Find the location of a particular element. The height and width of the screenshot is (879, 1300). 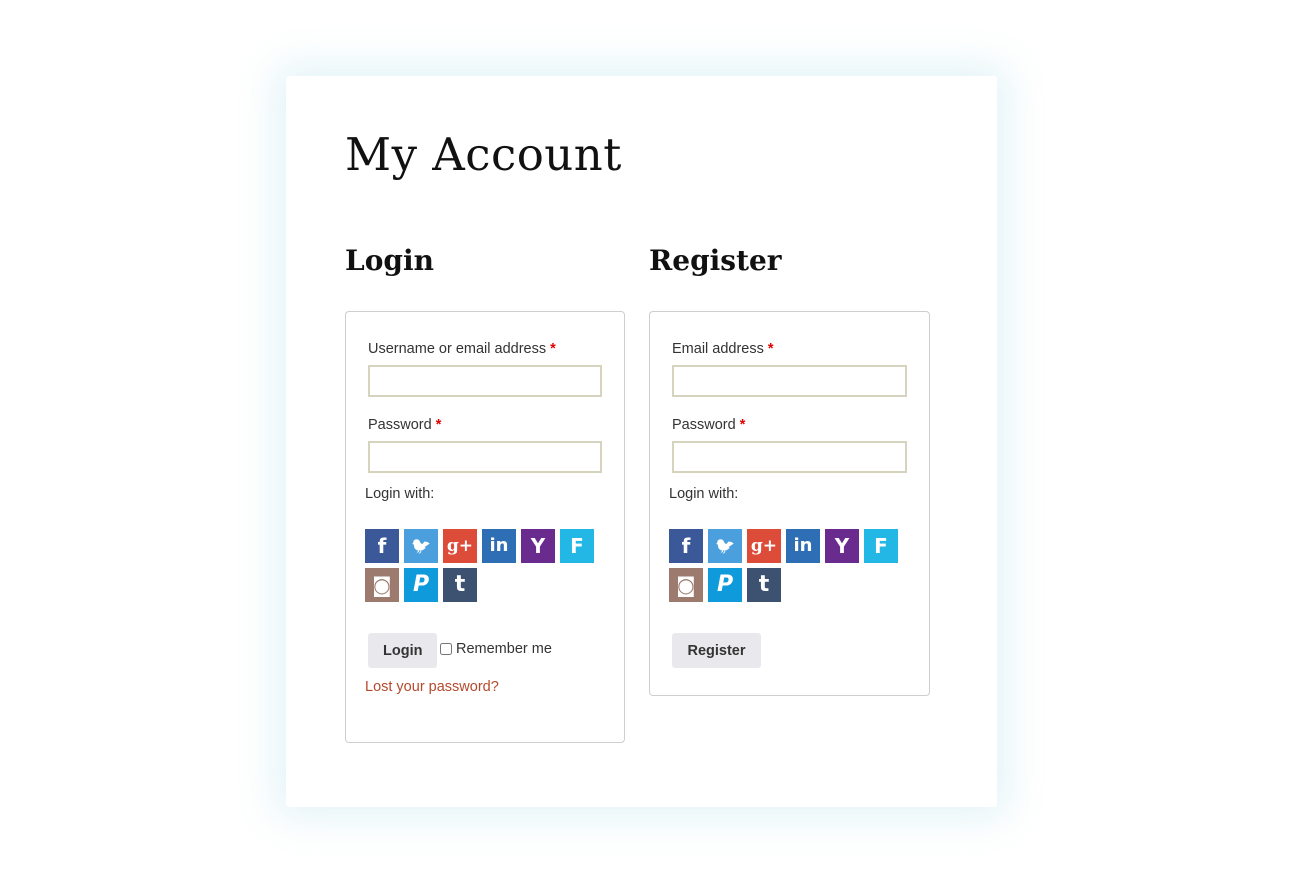

register-social-foursquare-button: F is located at coordinates (881, 546).